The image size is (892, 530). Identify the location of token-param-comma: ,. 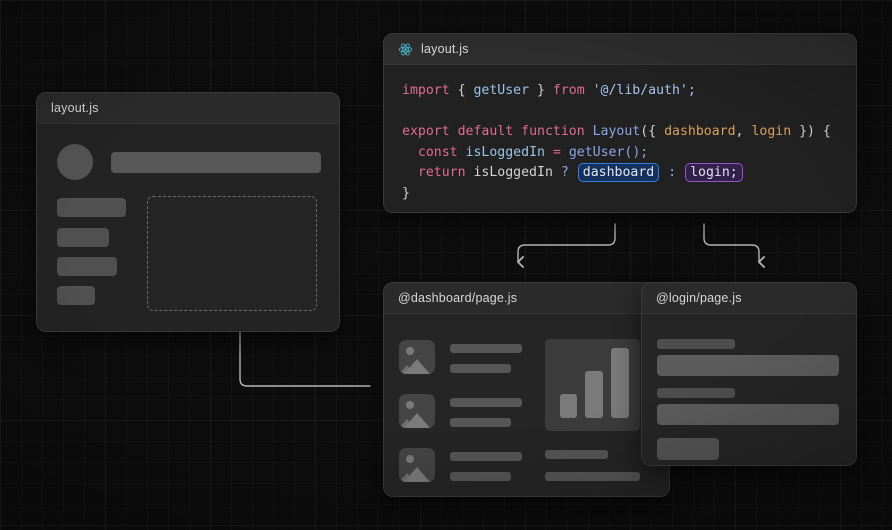
(743, 132).